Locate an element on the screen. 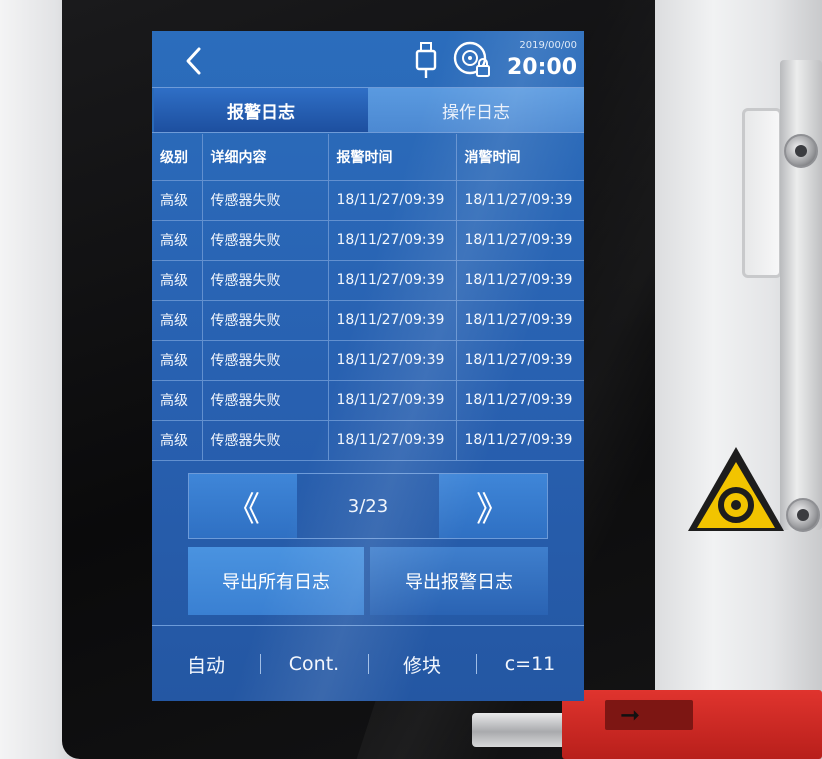  pagination: 《 3/23 》 is located at coordinates (368, 506).